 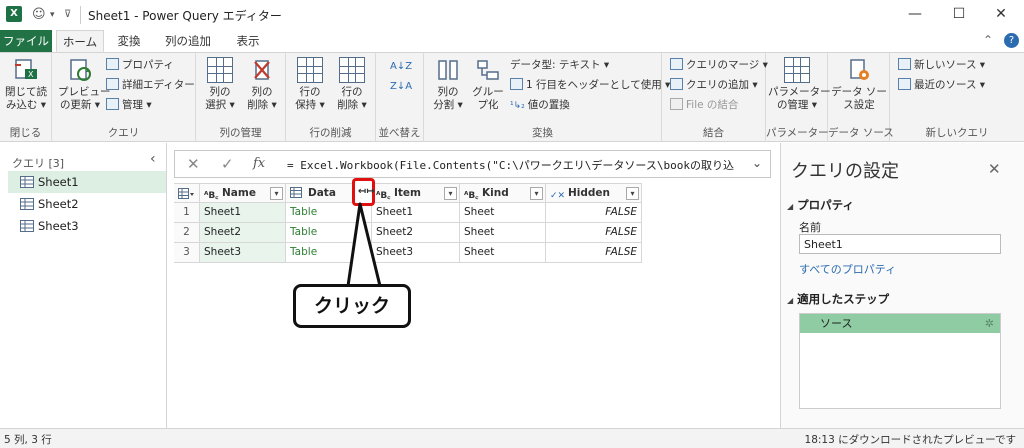 I want to click on query-item-sheet2: Sheet2, so click(x=87, y=204).